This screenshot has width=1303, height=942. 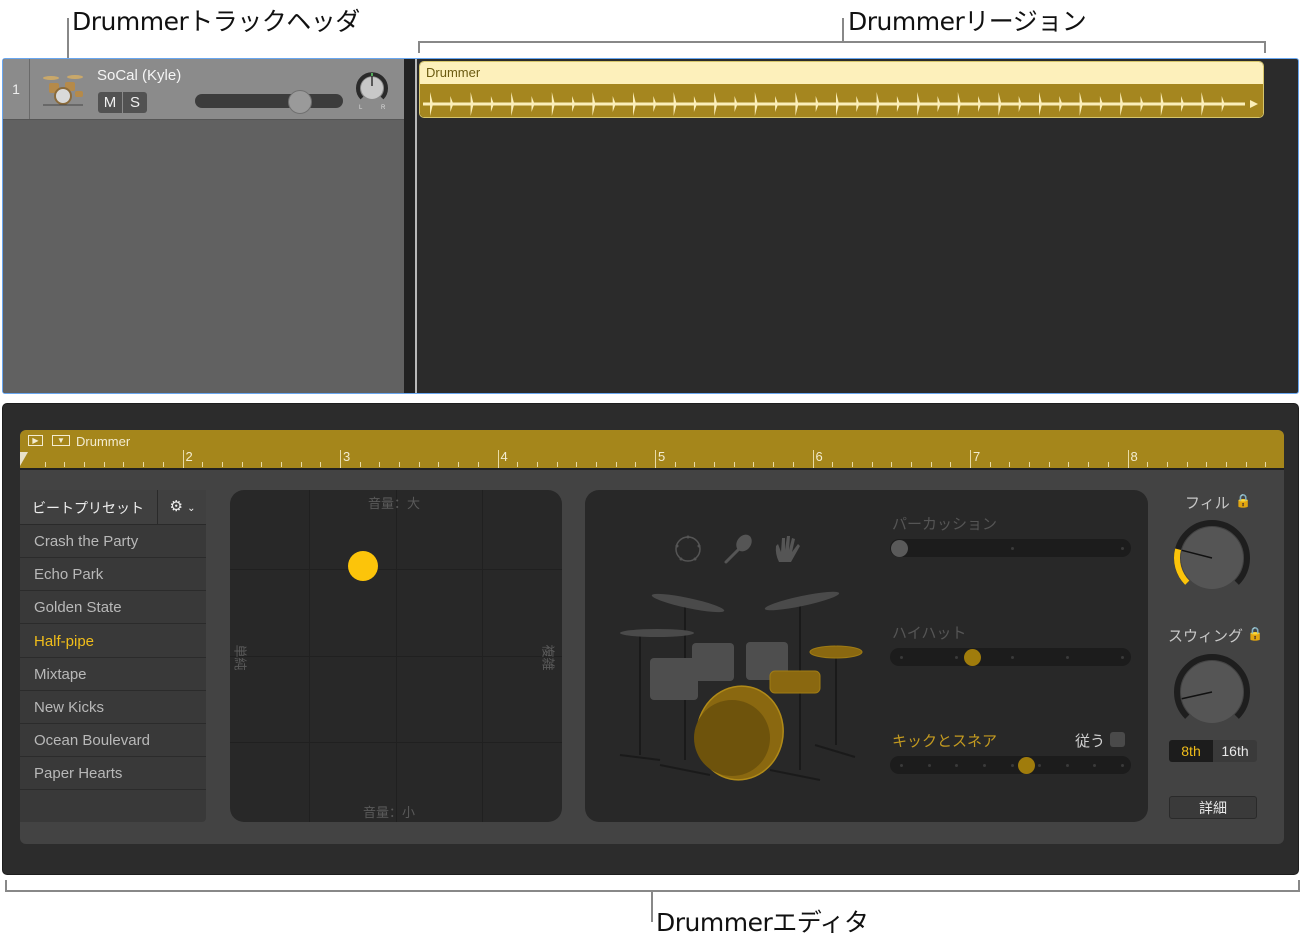 I want to click on pad-label-soft: 音量：小, so click(x=389, y=812).